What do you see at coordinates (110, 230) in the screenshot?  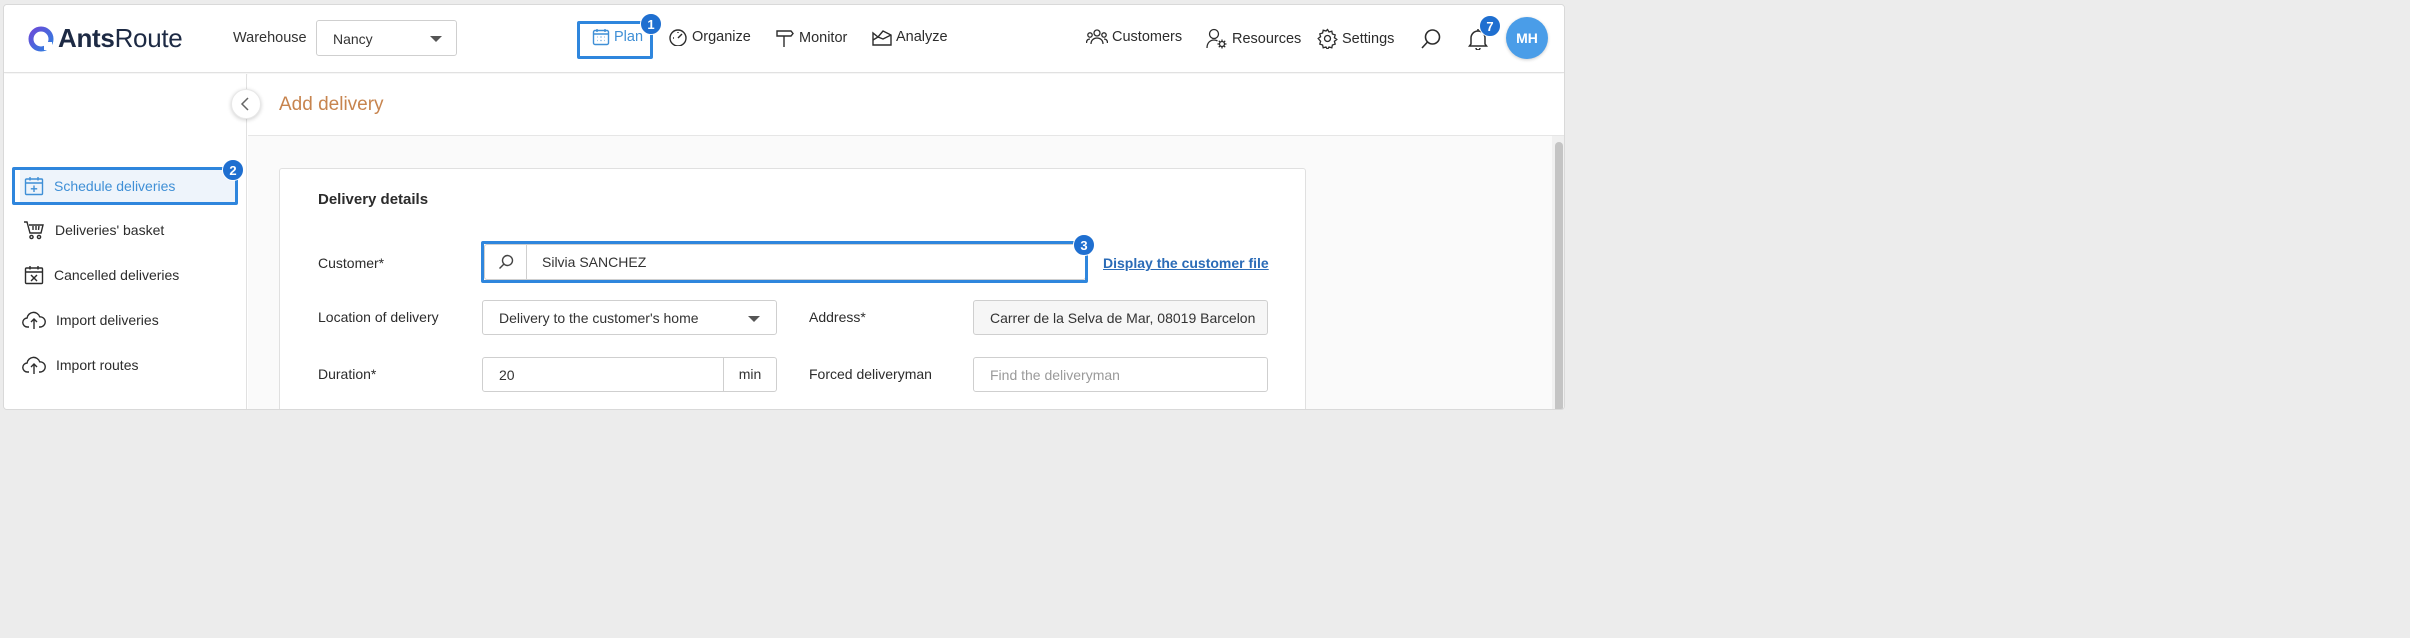 I see `sidebar-item-label: Deliveries' basket` at bounding box center [110, 230].